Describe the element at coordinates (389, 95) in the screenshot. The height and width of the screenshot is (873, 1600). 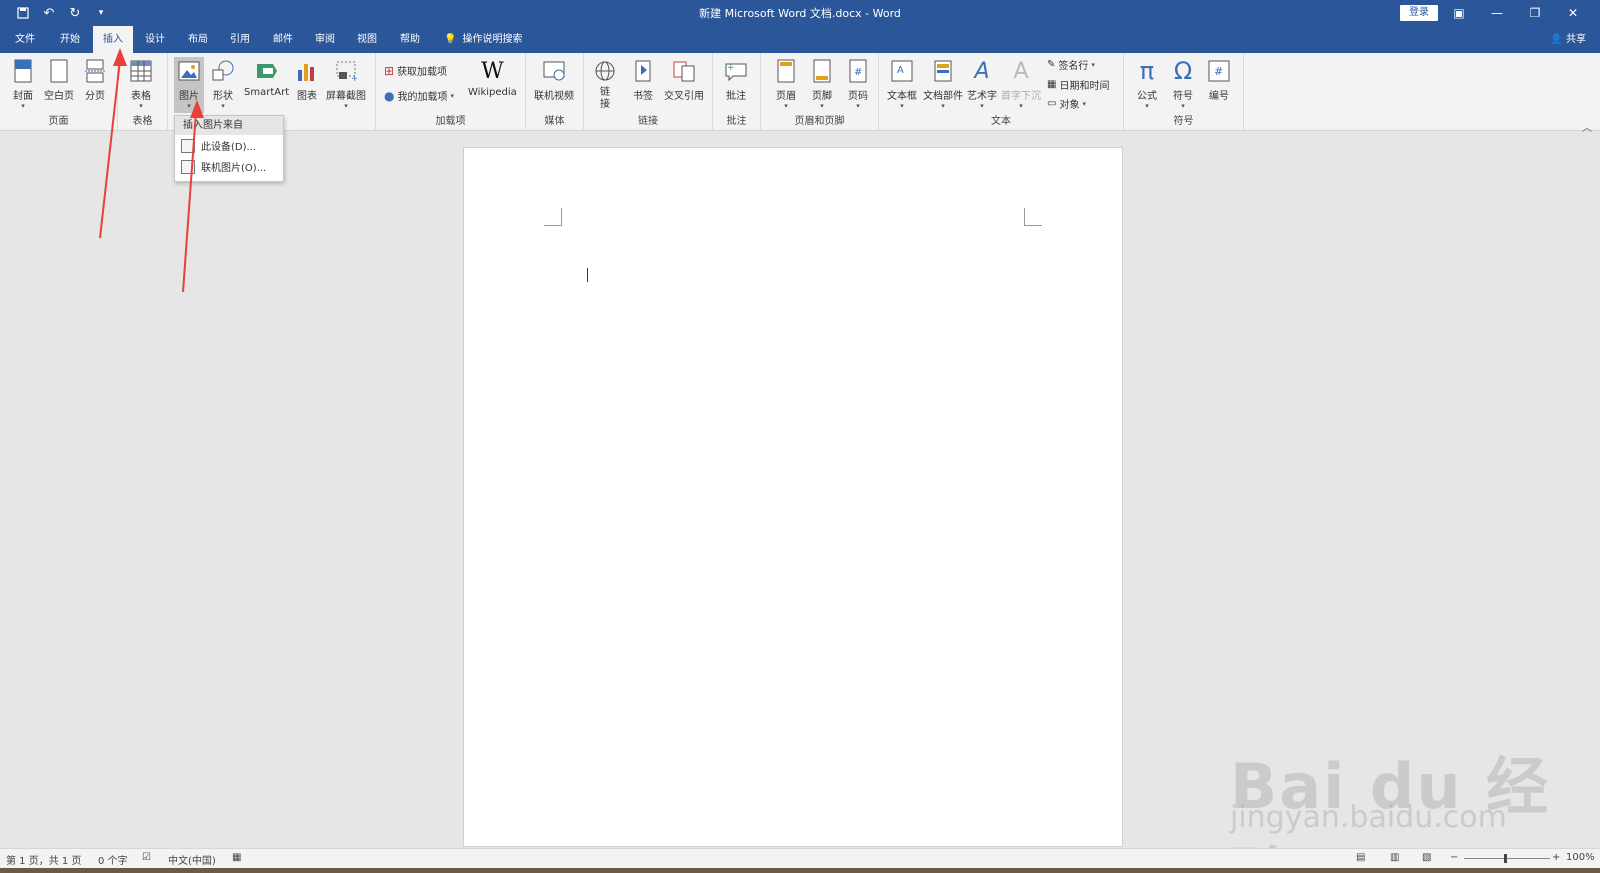
I see `my-addins-icon: ●` at that location.